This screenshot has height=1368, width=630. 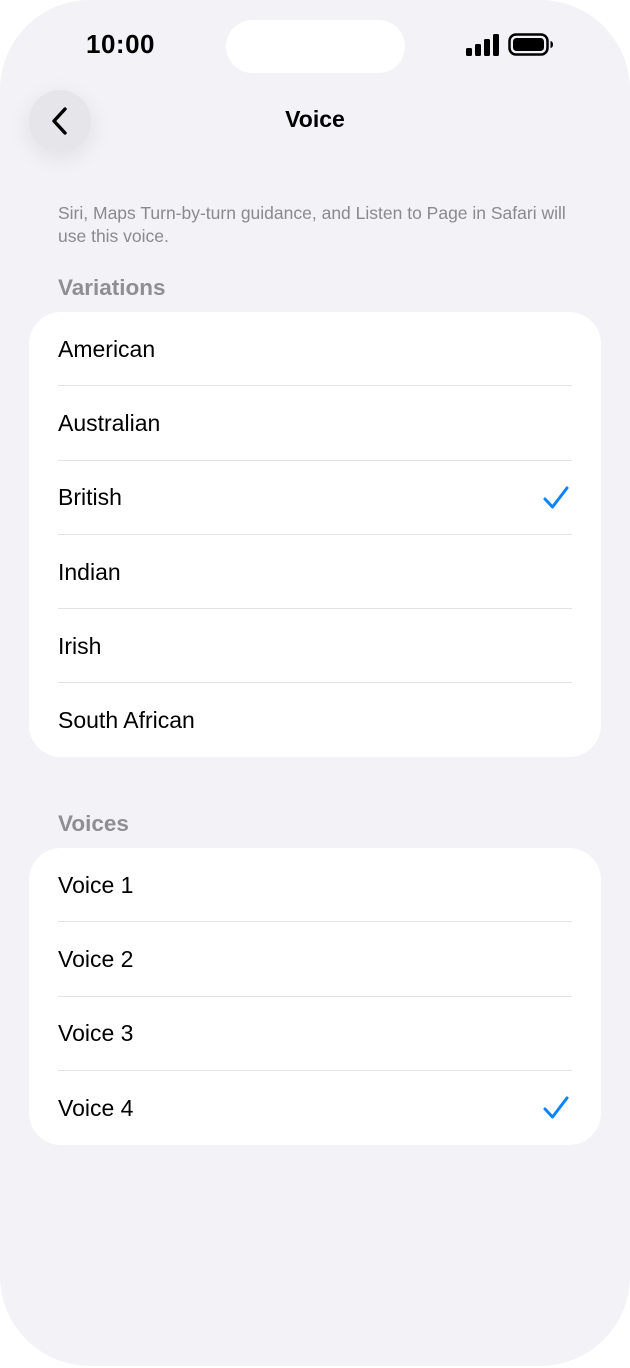 What do you see at coordinates (80, 645) in the screenshot?
I see `variation-label: Irish` at bounding box center [80, 645].